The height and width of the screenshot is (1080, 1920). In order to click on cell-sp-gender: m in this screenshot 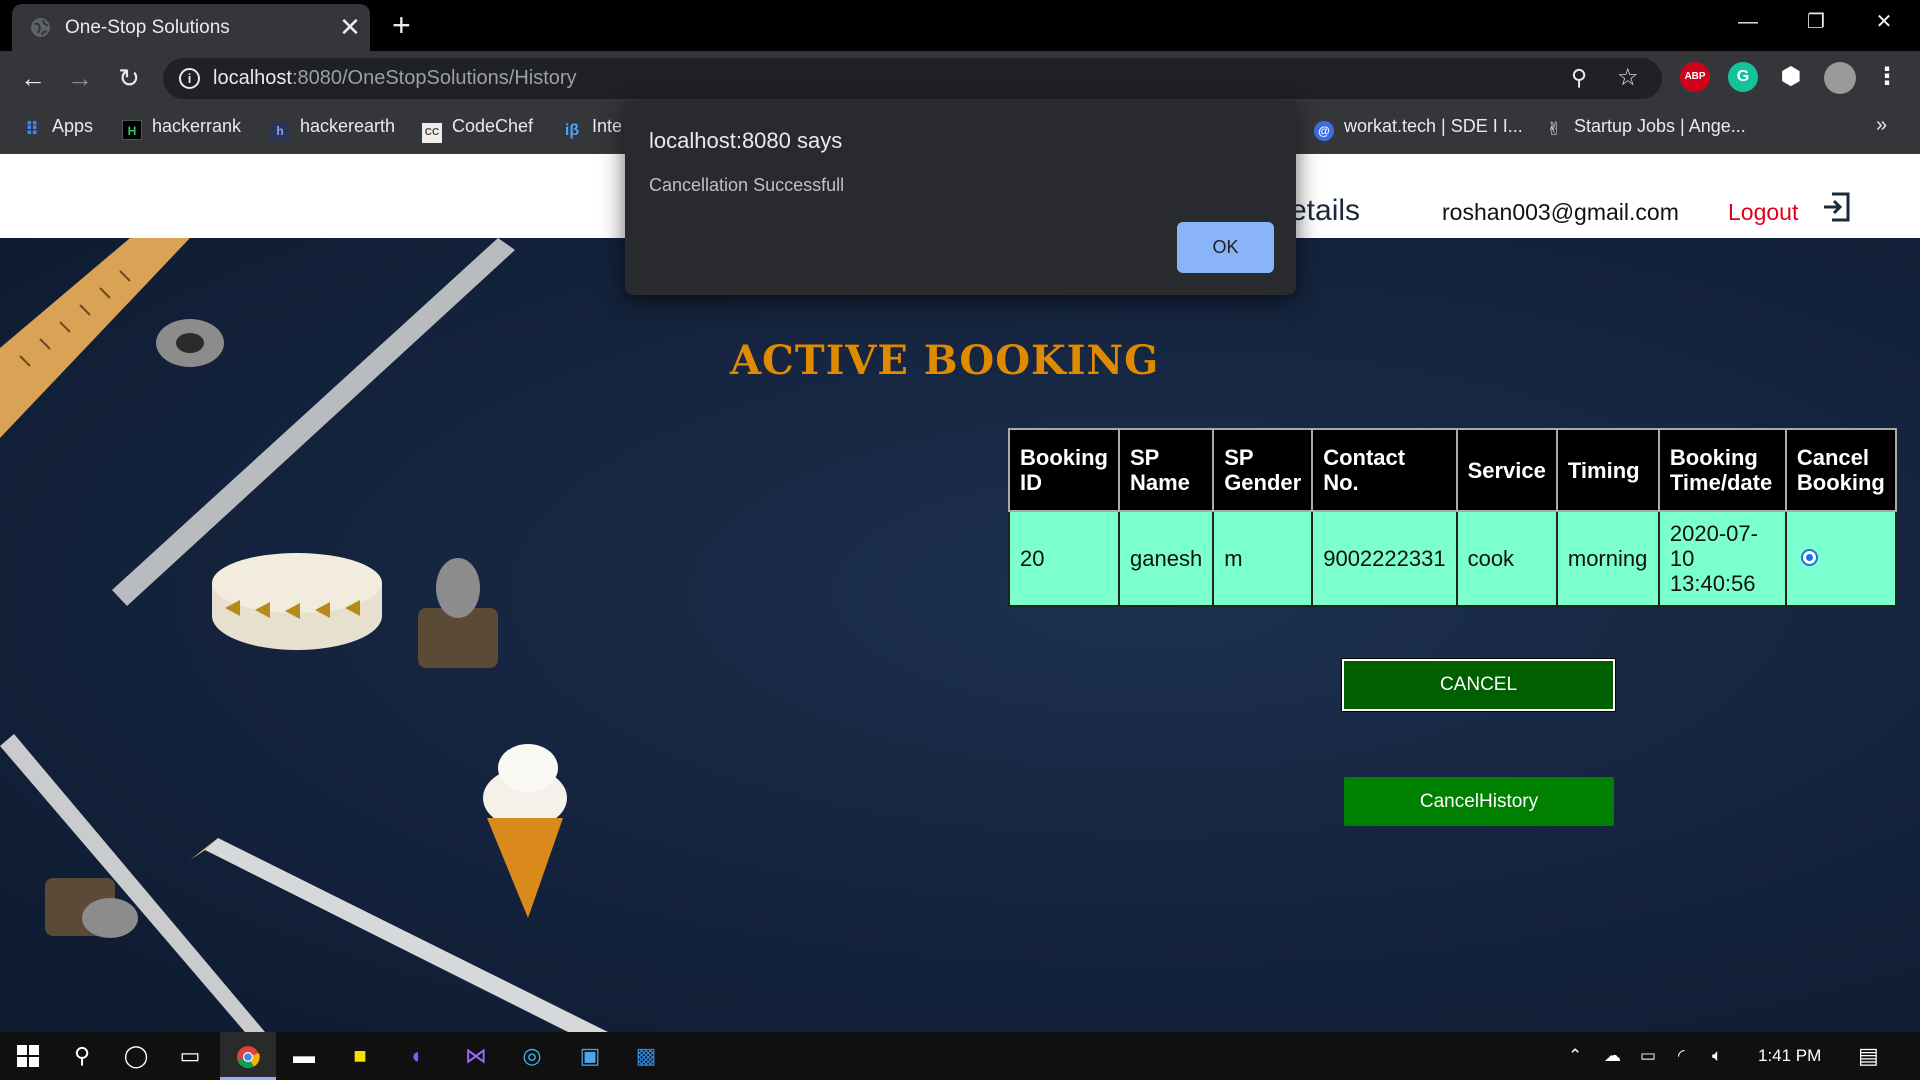, I will do `click(1263, 558)`.